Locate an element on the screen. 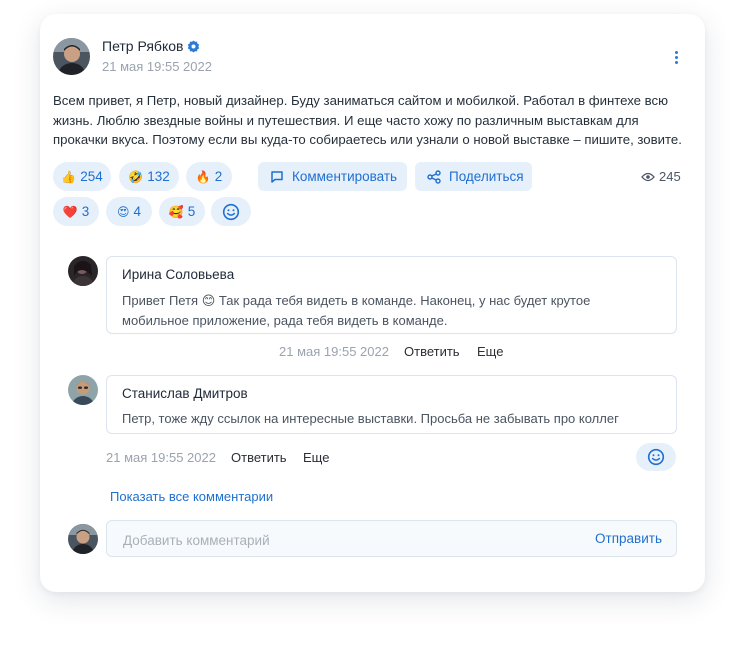 The image size is (745, 659). comment-author: Станислав Дмитров is located at coordinates (185, 393).